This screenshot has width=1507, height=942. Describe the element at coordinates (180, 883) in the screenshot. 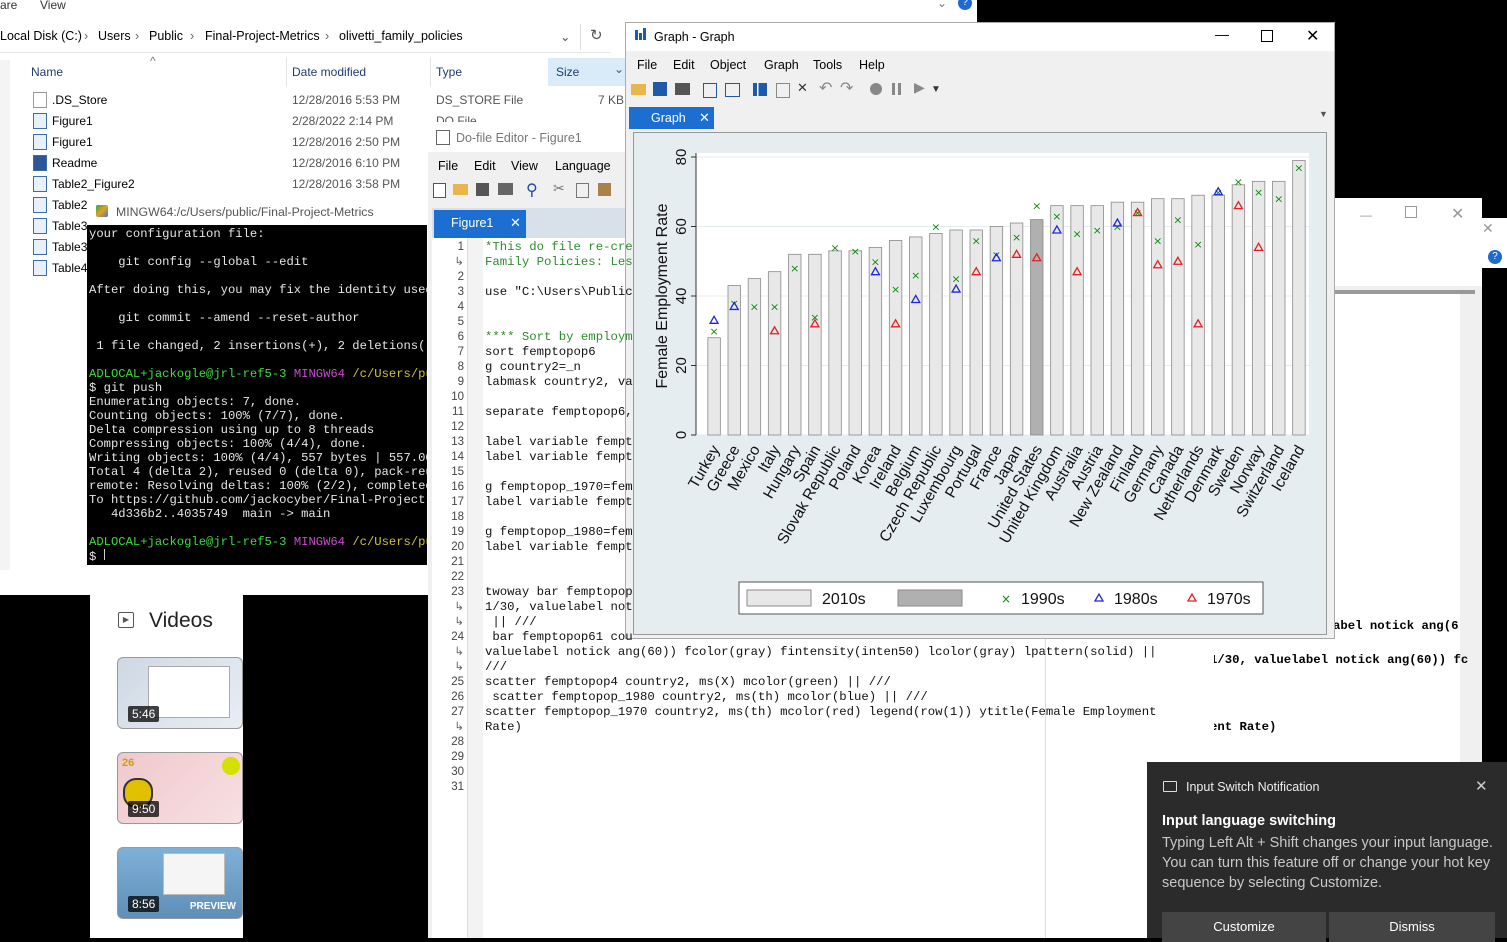

I see `video-thumbnail-3: 8:56 PREVIEW` at that location.